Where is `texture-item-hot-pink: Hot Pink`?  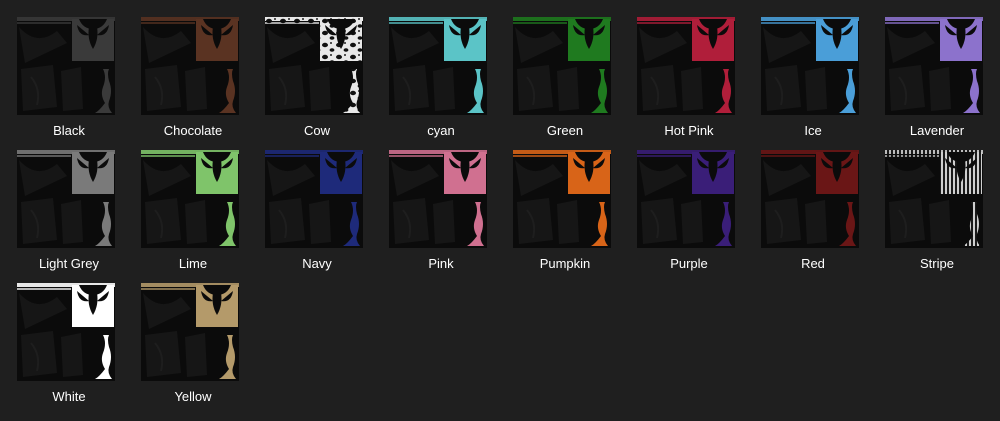
texture-item-hot-pink: Hot Pink is located at coordinates (689, 83).